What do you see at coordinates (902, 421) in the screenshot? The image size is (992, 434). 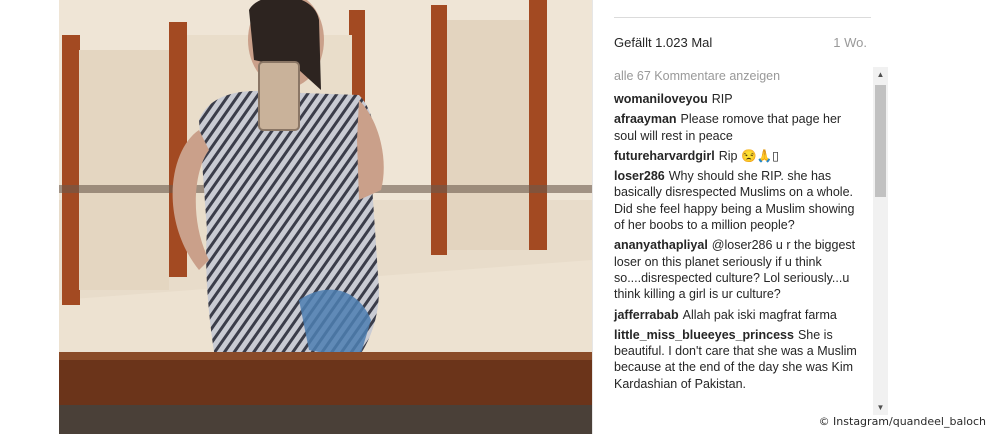 I see `photo-credit: © Instagram/quandeel_baloch` at bounding box center [902, 421].